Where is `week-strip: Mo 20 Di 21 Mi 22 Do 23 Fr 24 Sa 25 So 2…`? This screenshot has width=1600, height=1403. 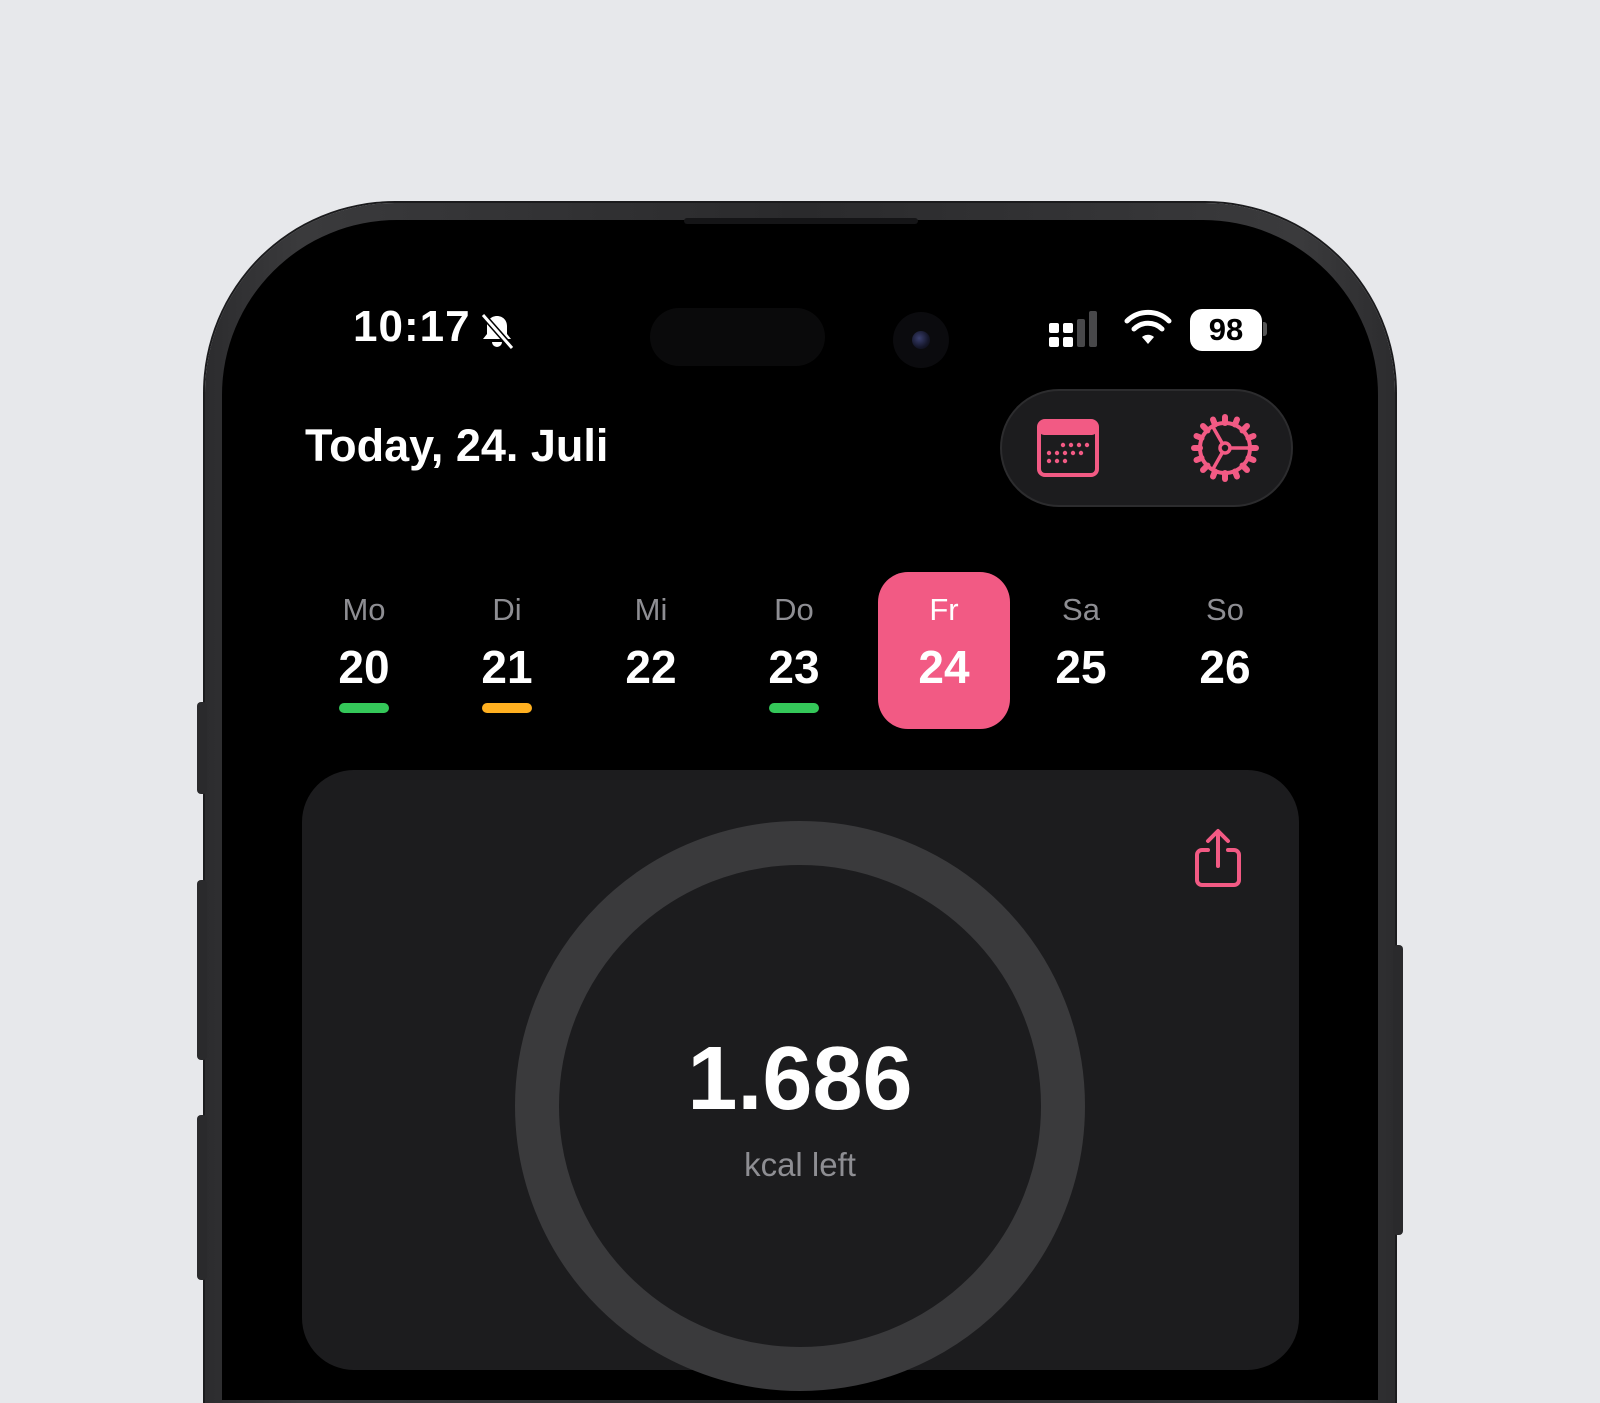 week-strip: Mo 20 Di 21 Mi 22 Do 23 Fr 24 Sa 25 So 2… is located at coordinates (798, 652).